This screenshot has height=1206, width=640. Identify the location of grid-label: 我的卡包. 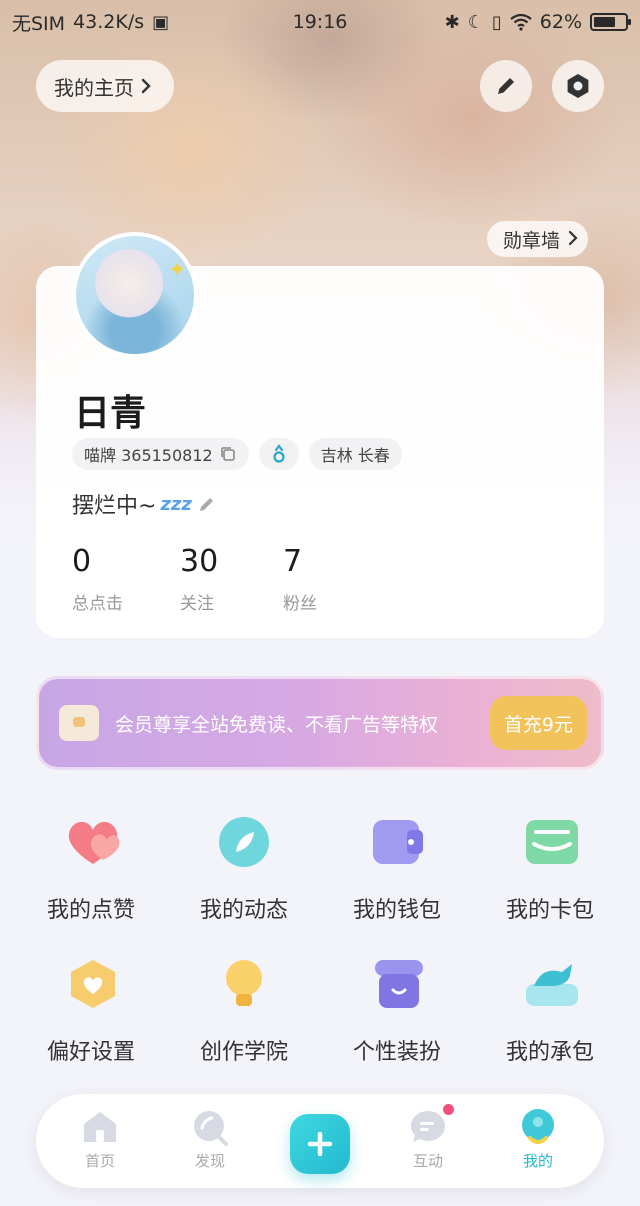
(549, 910).